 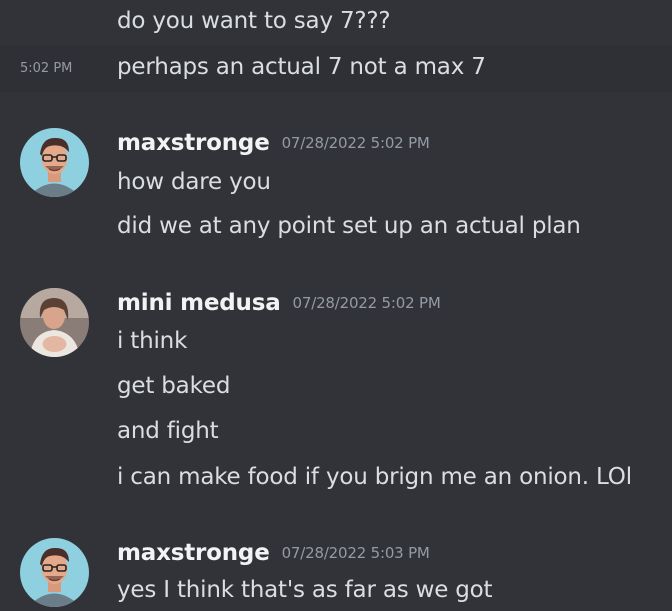 I want to click on message-header: maxstronge 07/28/2022 5:03 PM, so click(x=273, y=553).